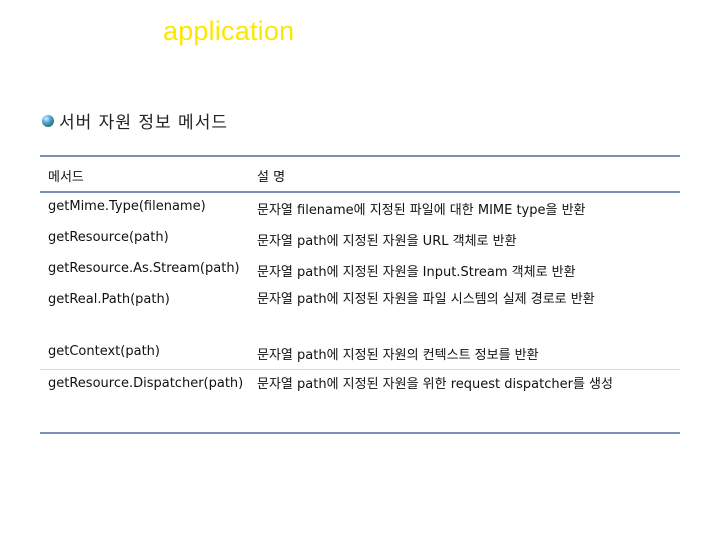  I want to click on method-cell: getMime.Type(filename), so click(127, 206).